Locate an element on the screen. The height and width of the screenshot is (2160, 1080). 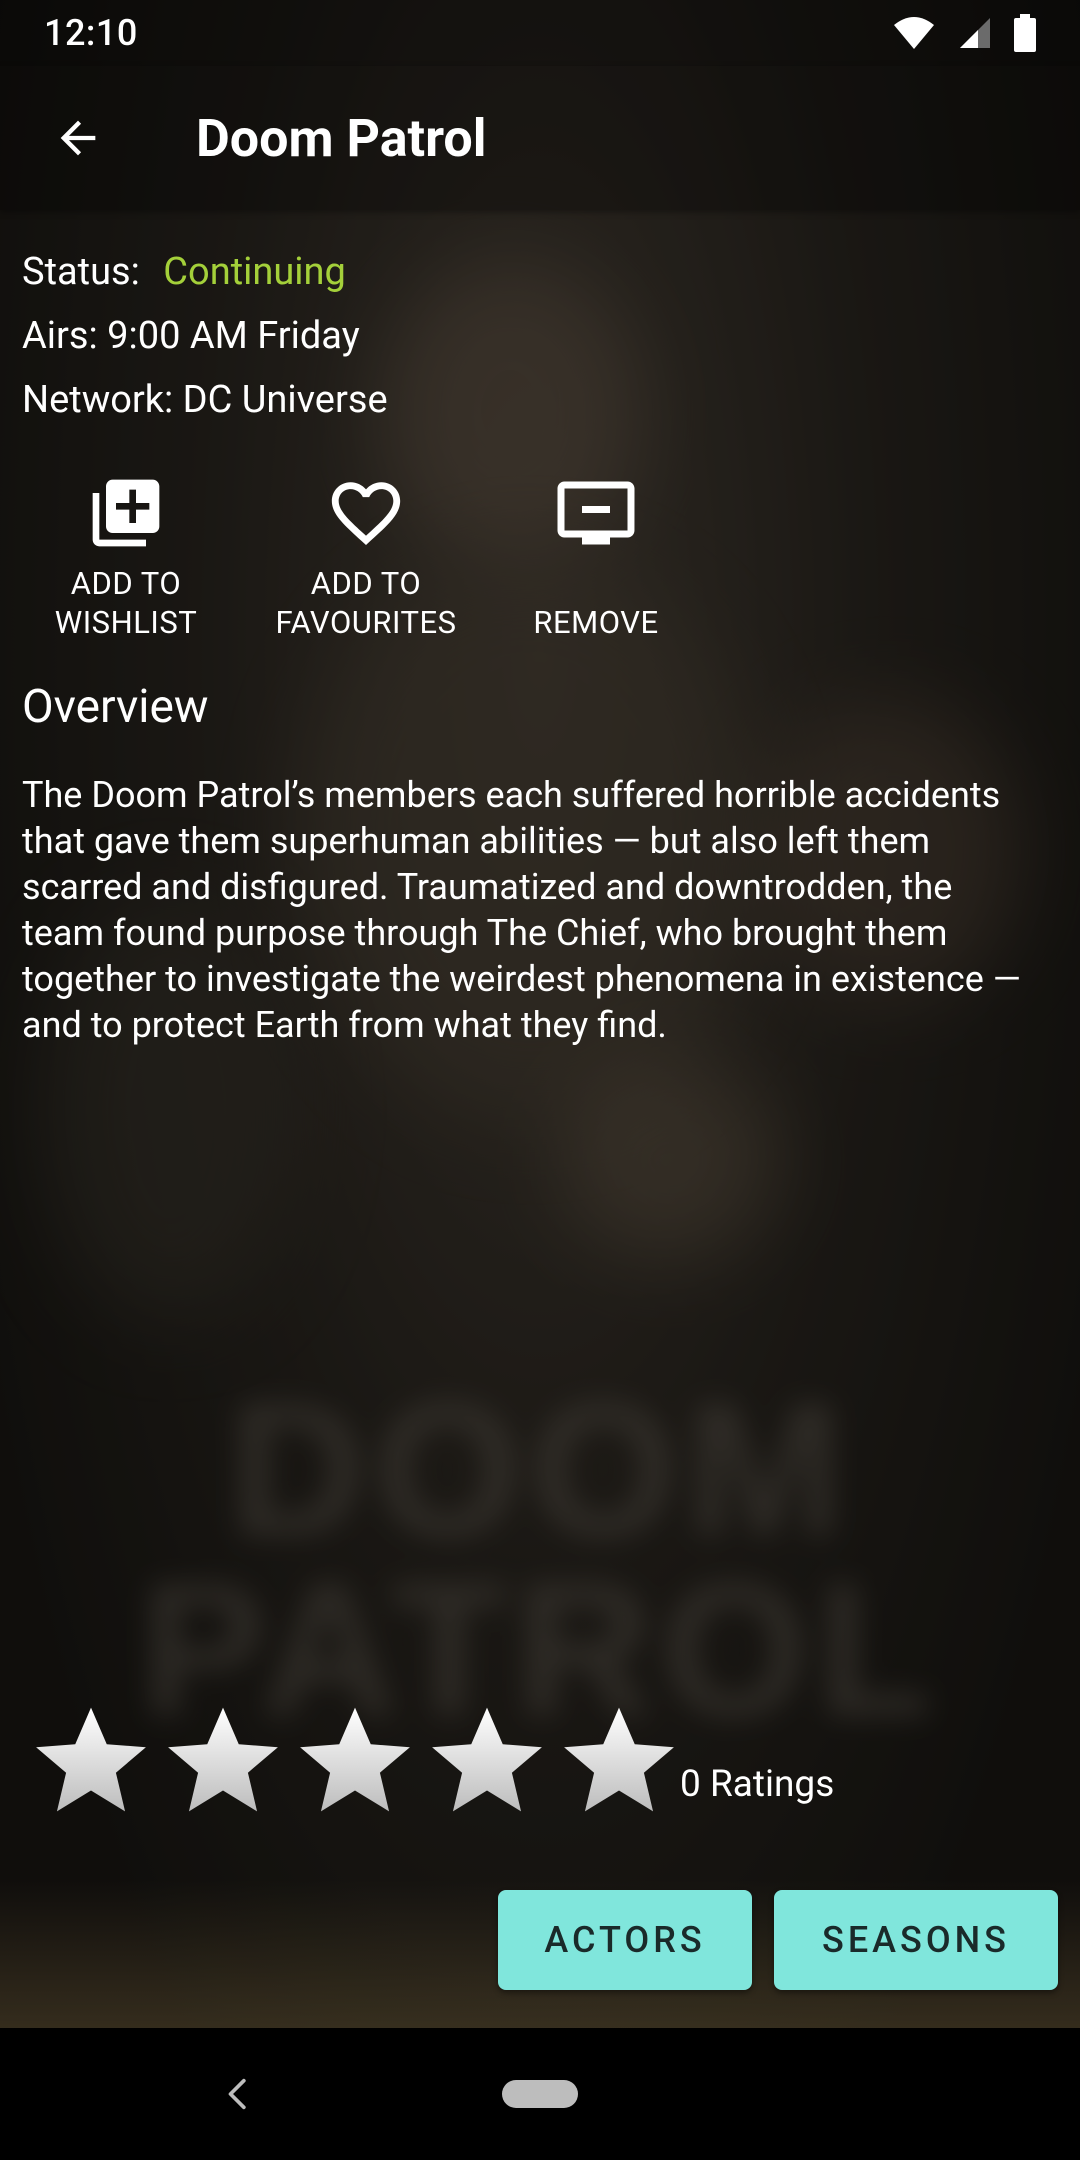
back-button is located at coordinates (78, 138).